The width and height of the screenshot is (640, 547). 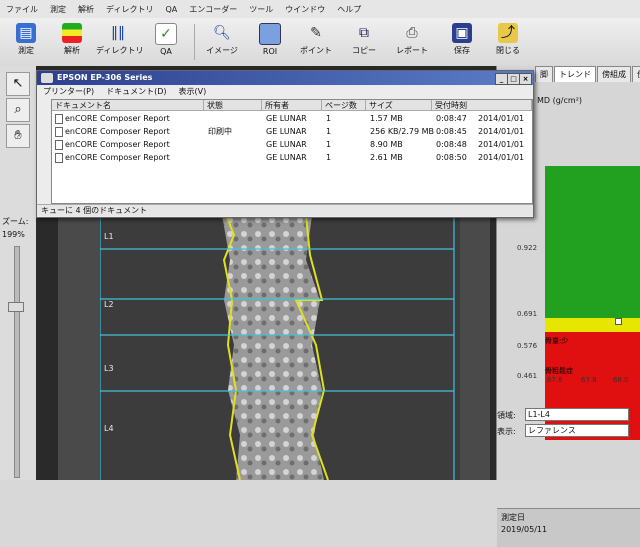 I want to click on hand-icon: ✋︎, so click(x=18, y=135).